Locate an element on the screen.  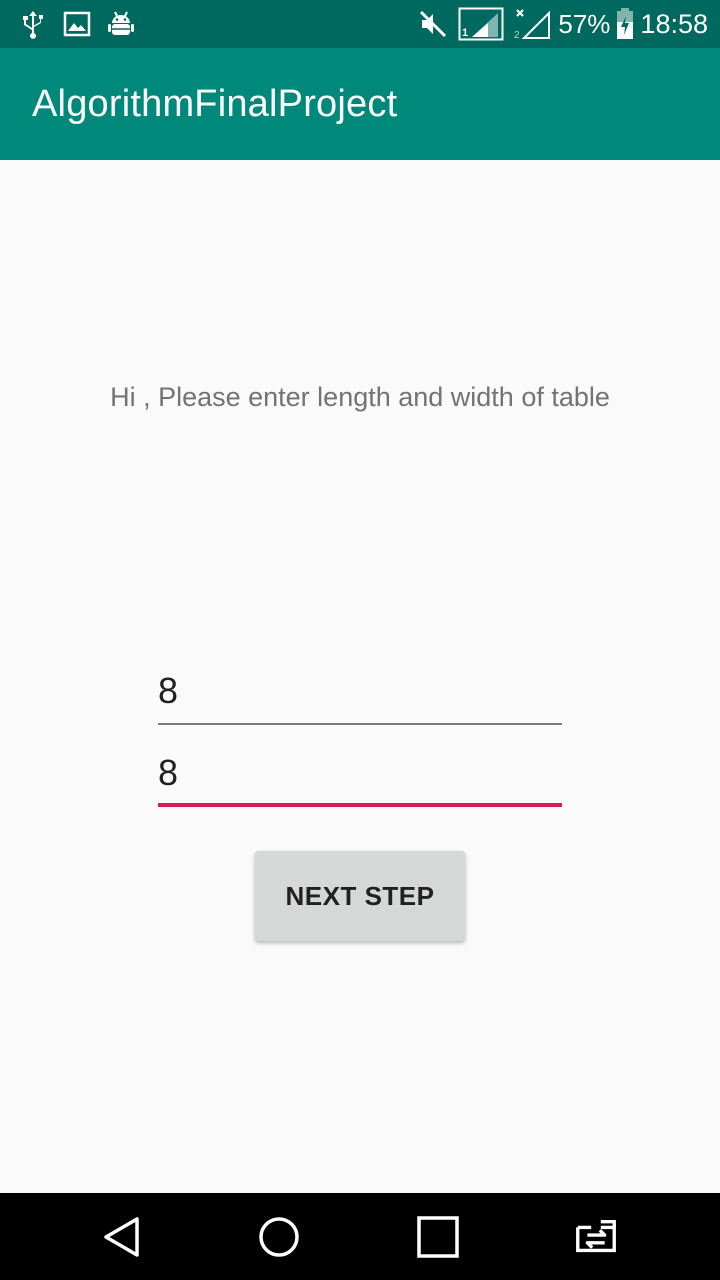
mute-icon is located at coordinates (433, 24).